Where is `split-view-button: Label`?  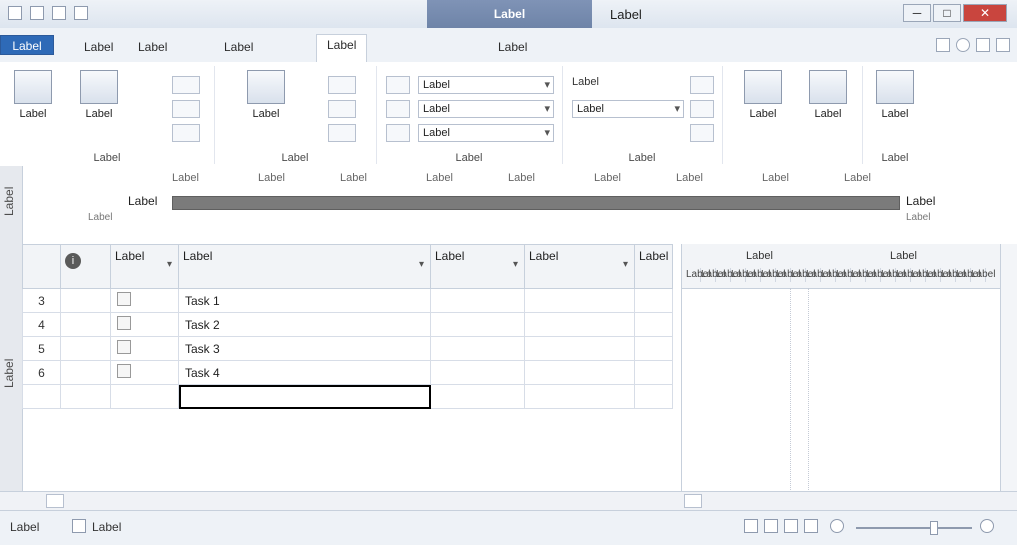
split-view-button: Label is located at coordinates (763, 95).